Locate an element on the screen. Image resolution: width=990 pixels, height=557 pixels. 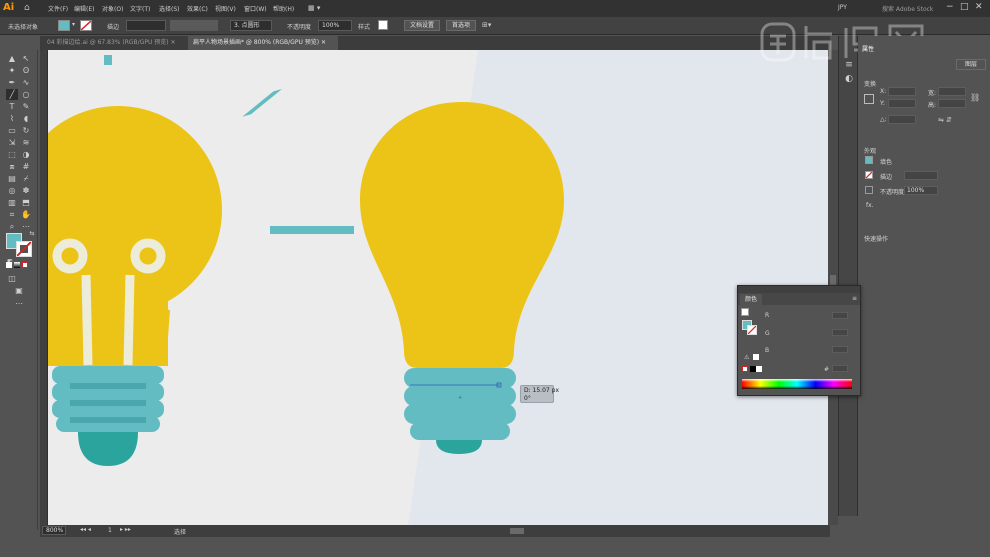
tab-properties: 属性 is located at coordinates (868, 48).